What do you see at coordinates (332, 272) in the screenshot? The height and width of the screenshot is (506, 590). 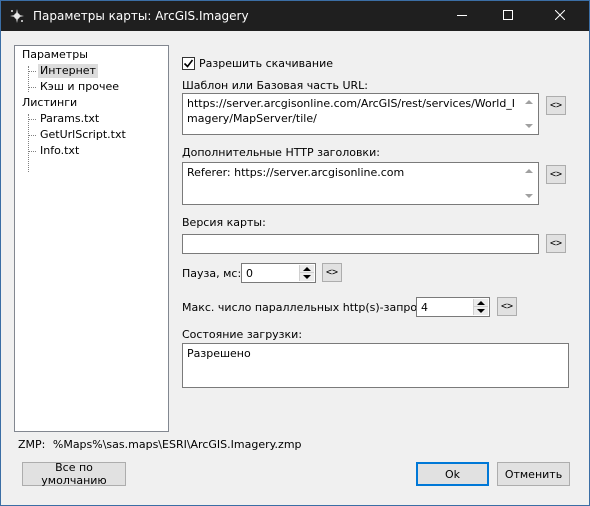 I see `pause-reset-button: <>` at bounding box center [332, 272].